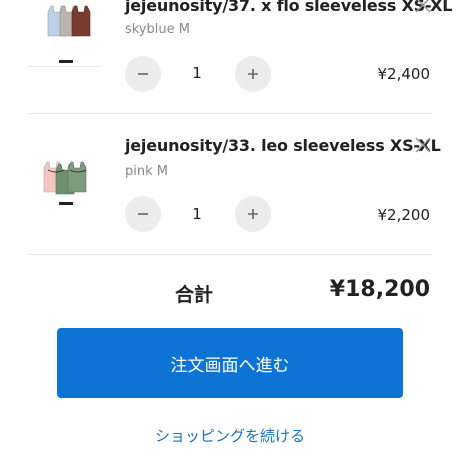  Describe the element at coordinates (404, 74) in the screenshot. I see `item-price: ¥2,400` at that location.